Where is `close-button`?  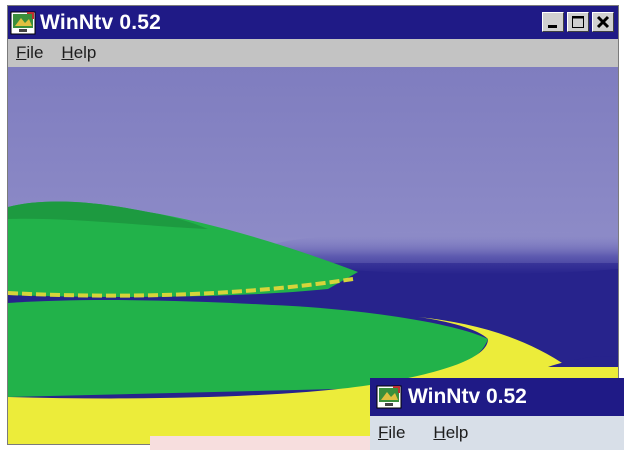
close-button is located at coordinates (603, 22).